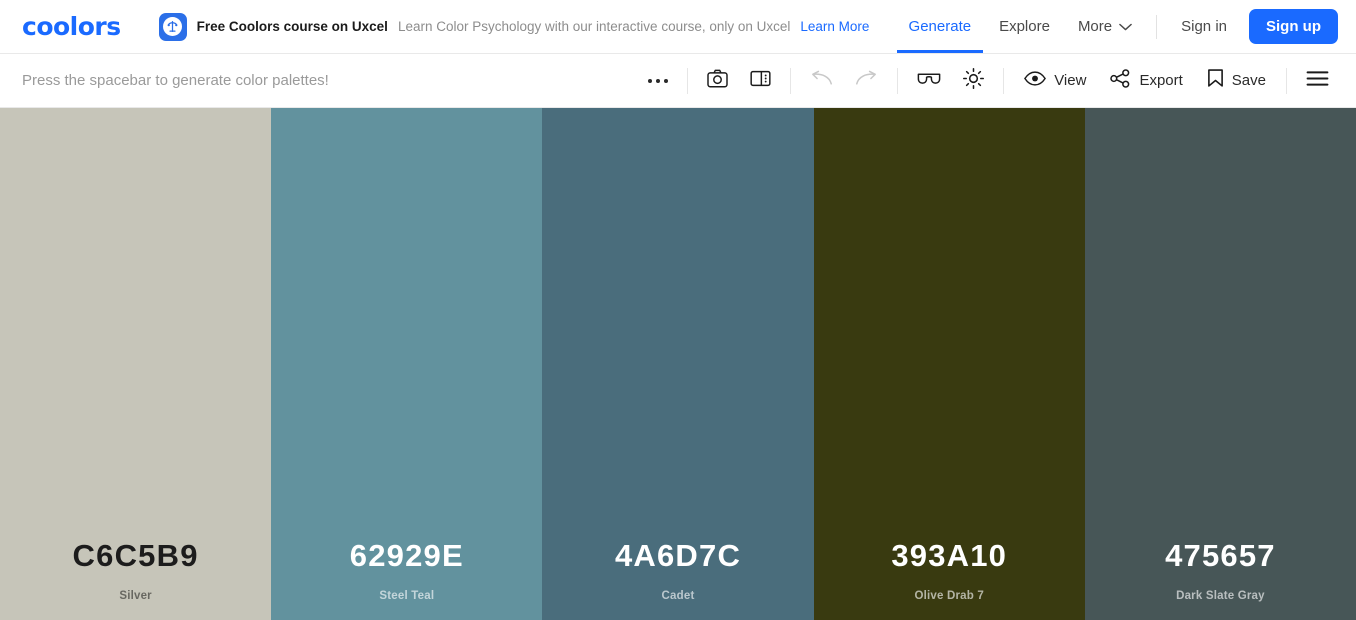 This screenshot has width=1356, height=620. What do you see at coordinates (1220, 596) in the screenshot?
I see `swatch-name-5: Dark Slate Gray` at bounding box center [1220, 596].